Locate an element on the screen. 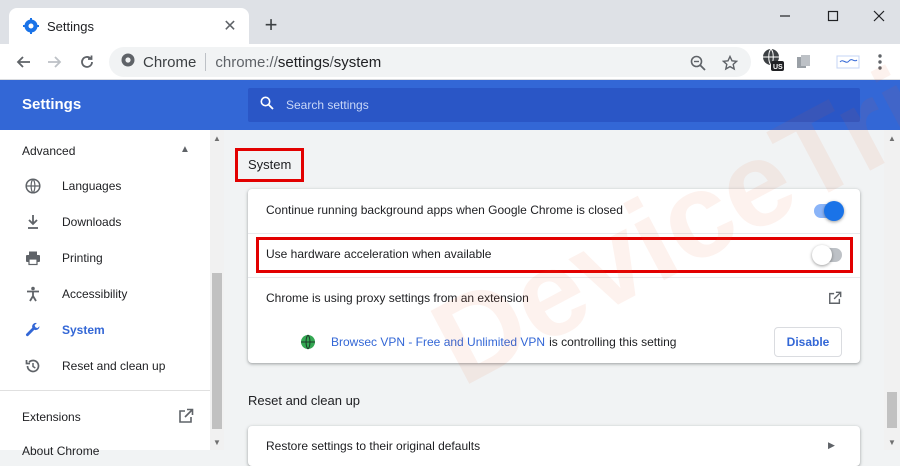  sidebar-item-system: System is located at coordinates (105, 330).